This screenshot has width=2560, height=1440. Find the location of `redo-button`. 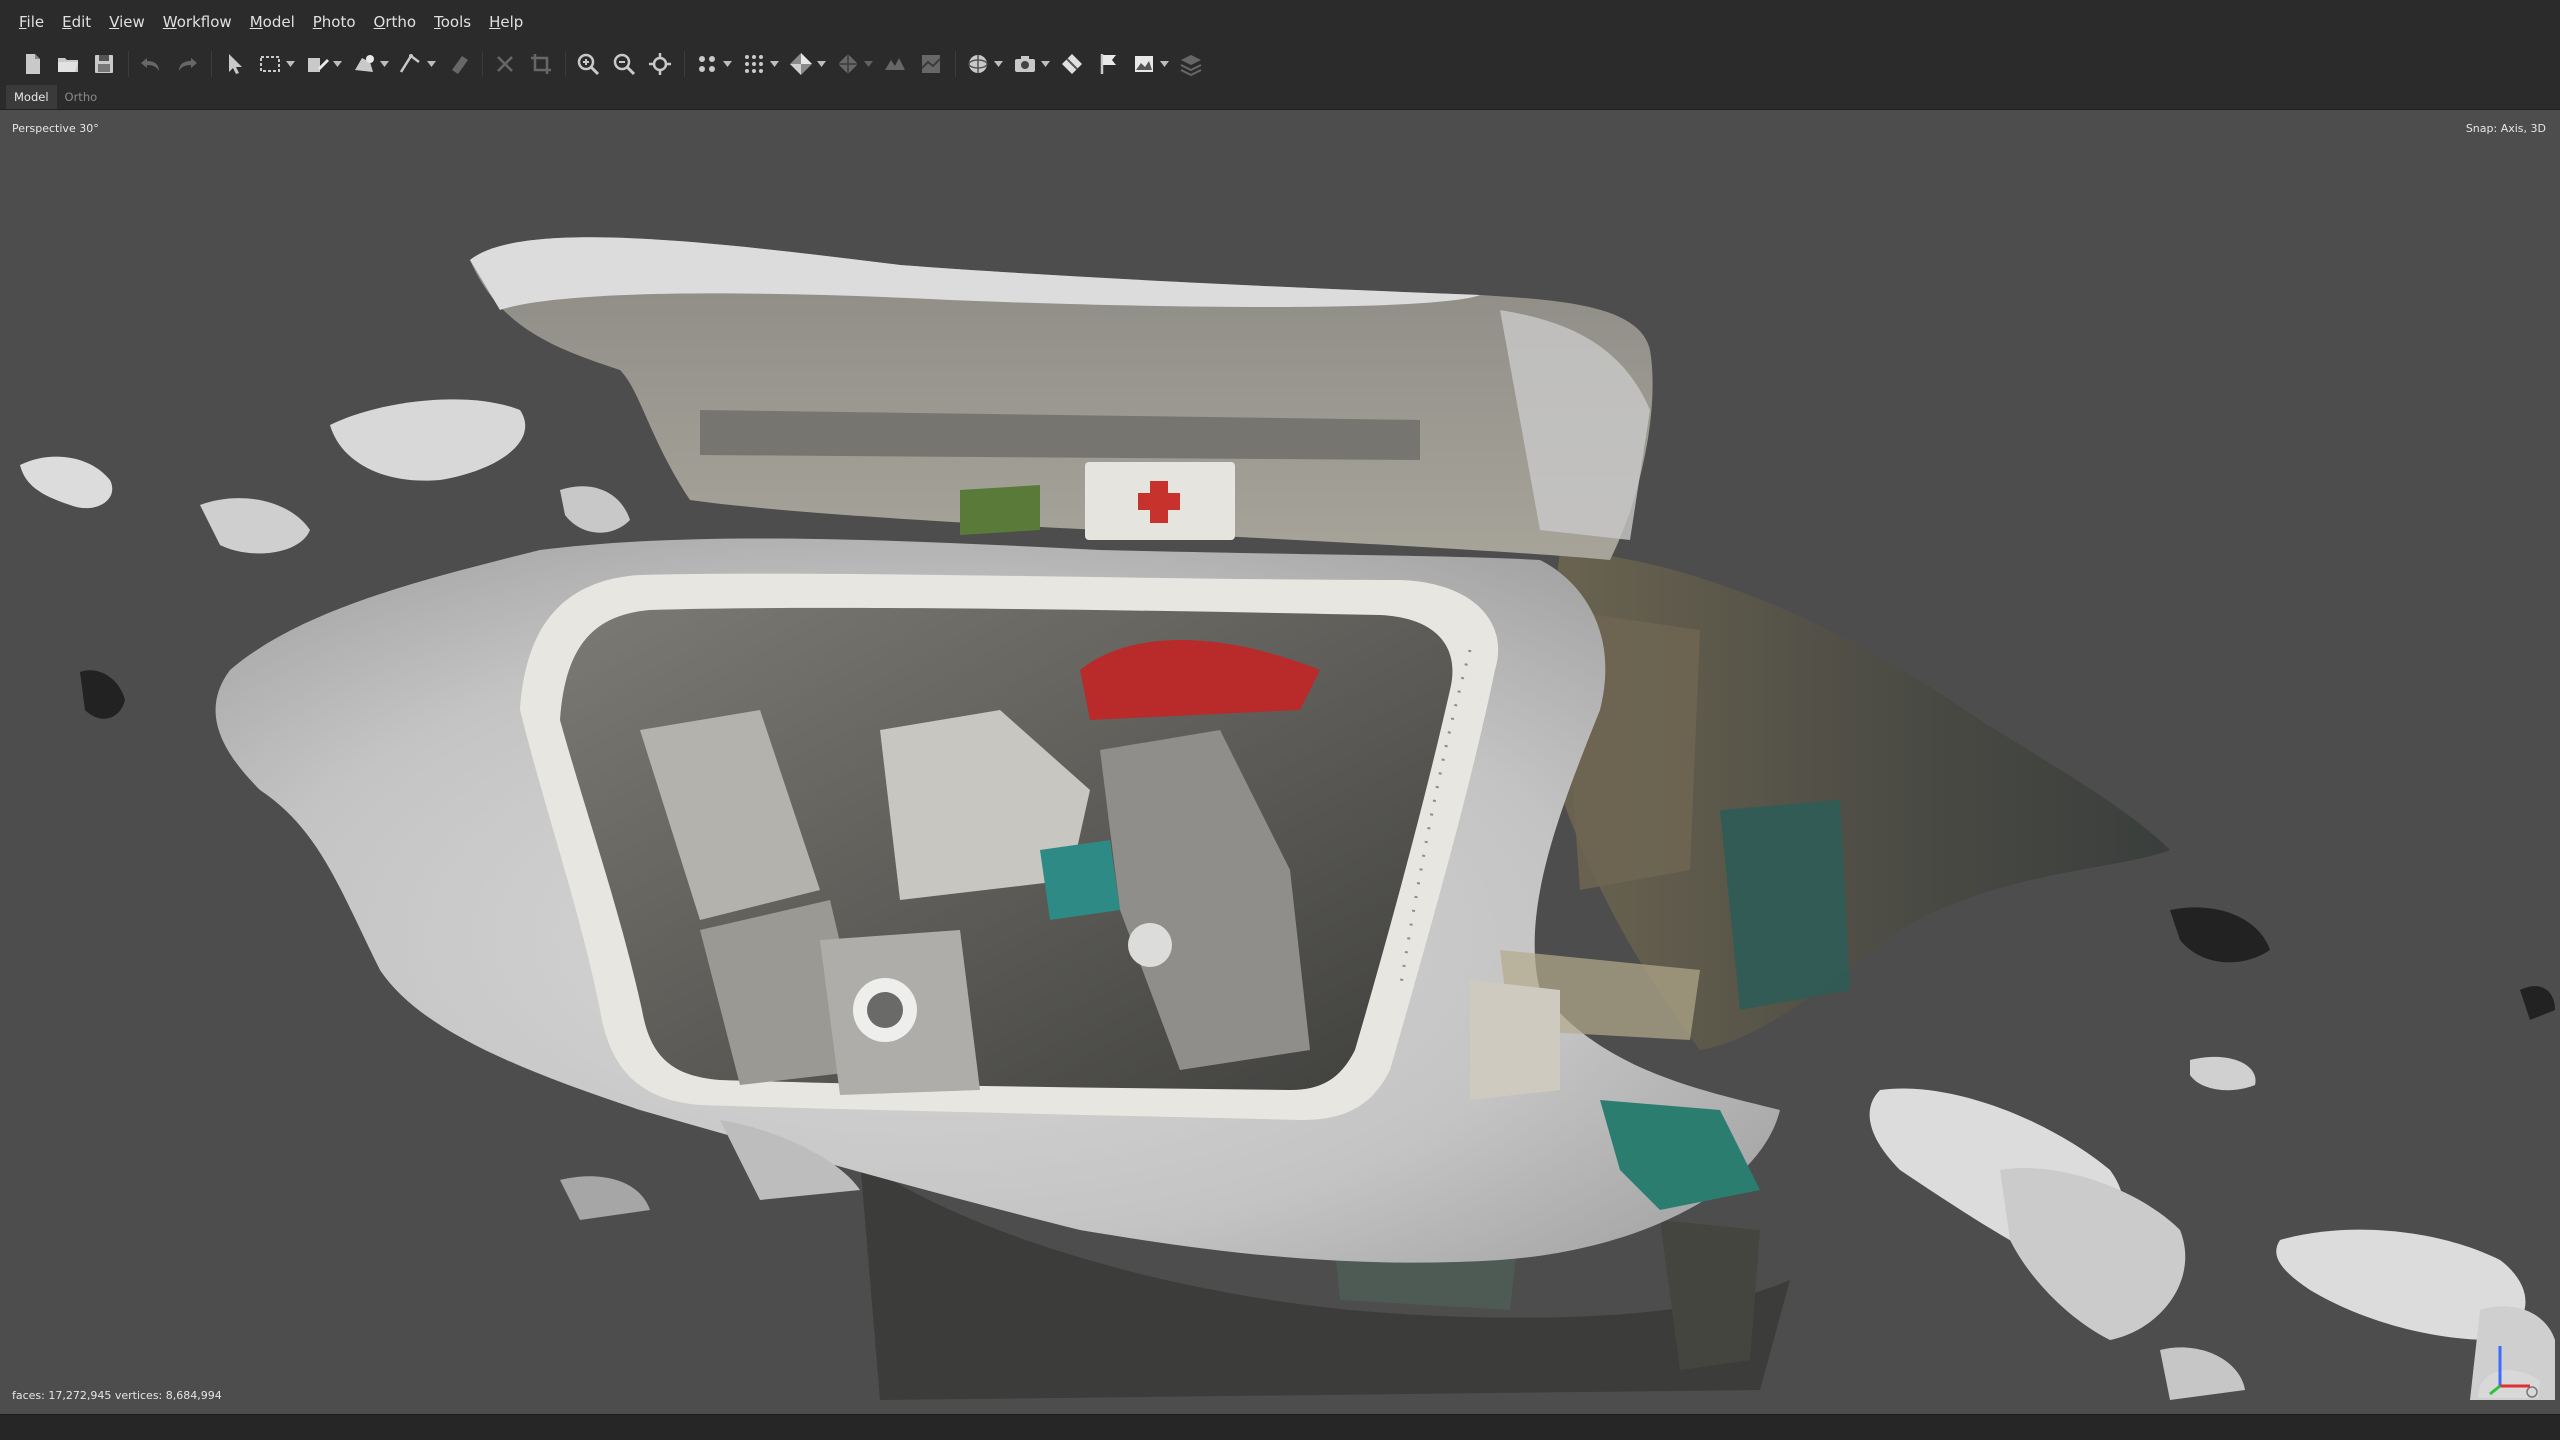

redo-button is located at coordinates (187, 64).